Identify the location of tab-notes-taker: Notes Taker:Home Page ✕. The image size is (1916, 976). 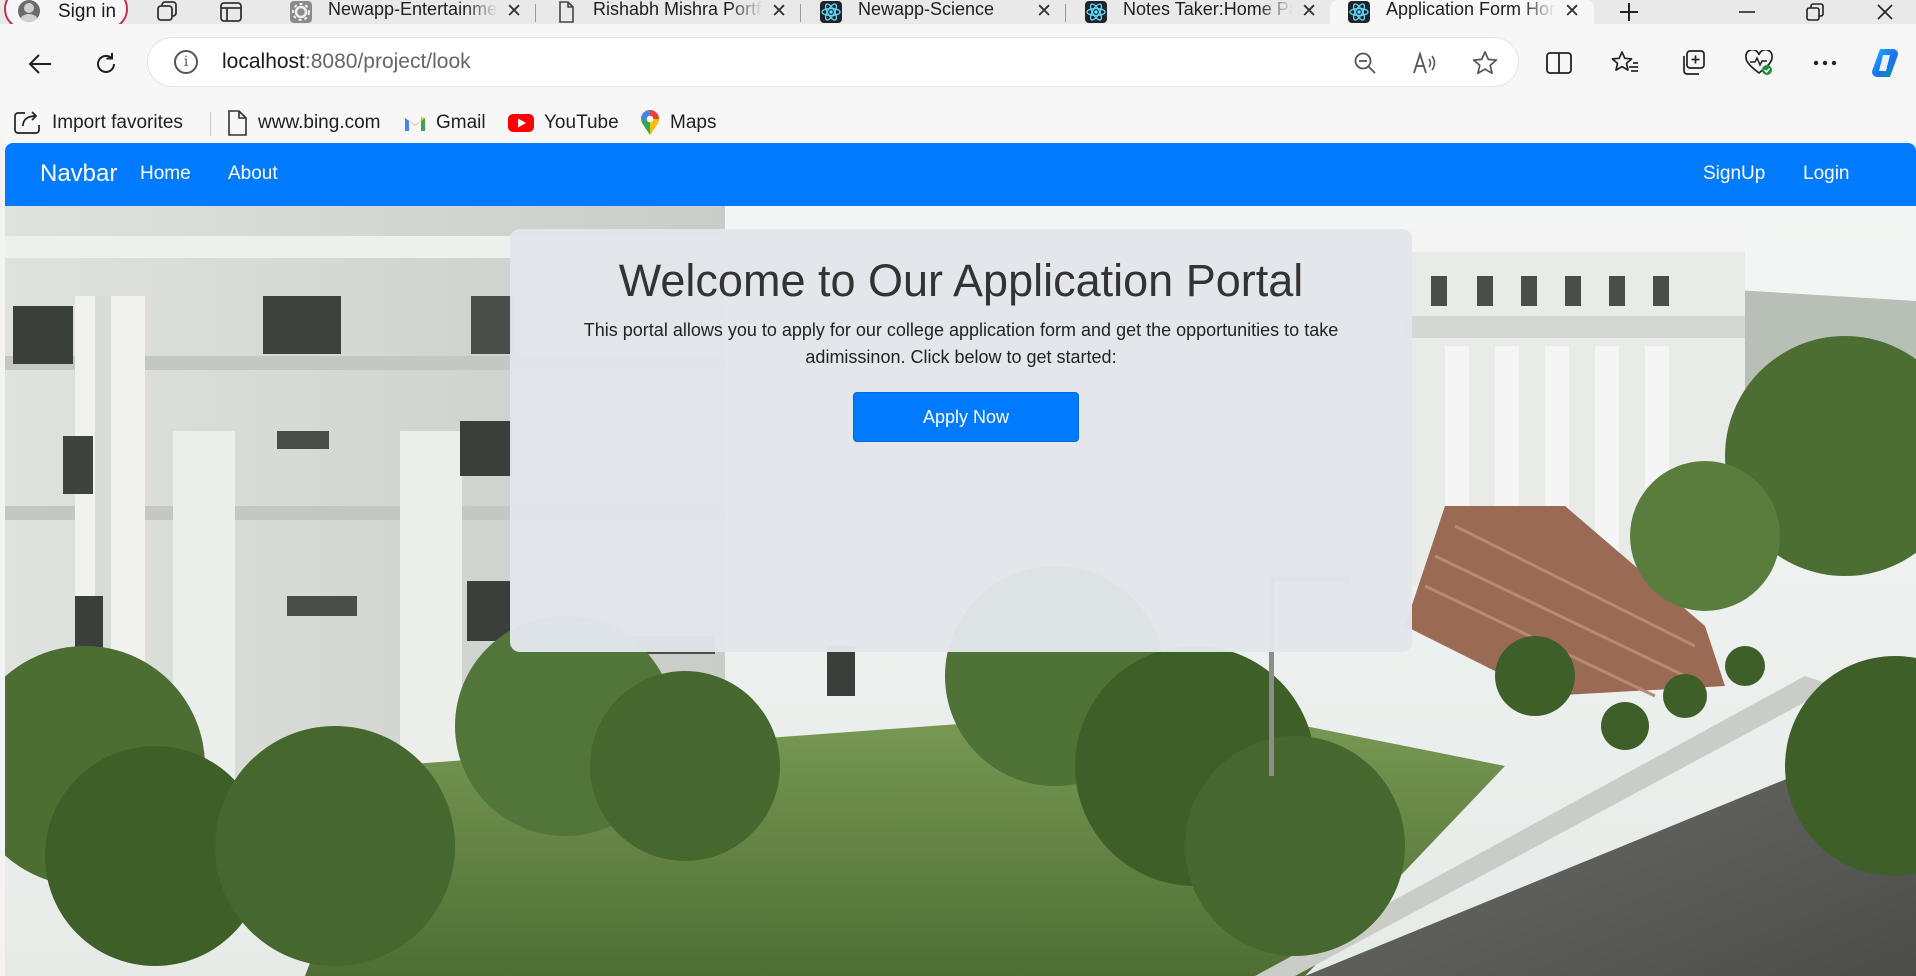
(1199, 12).